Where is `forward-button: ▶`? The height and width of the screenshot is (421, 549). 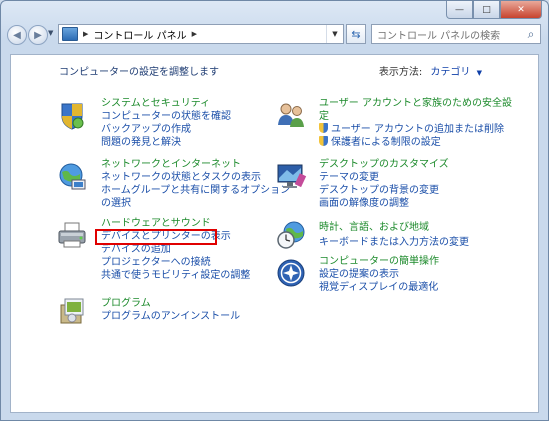 forward-button: ▶ is located at coordinates (38, 35).